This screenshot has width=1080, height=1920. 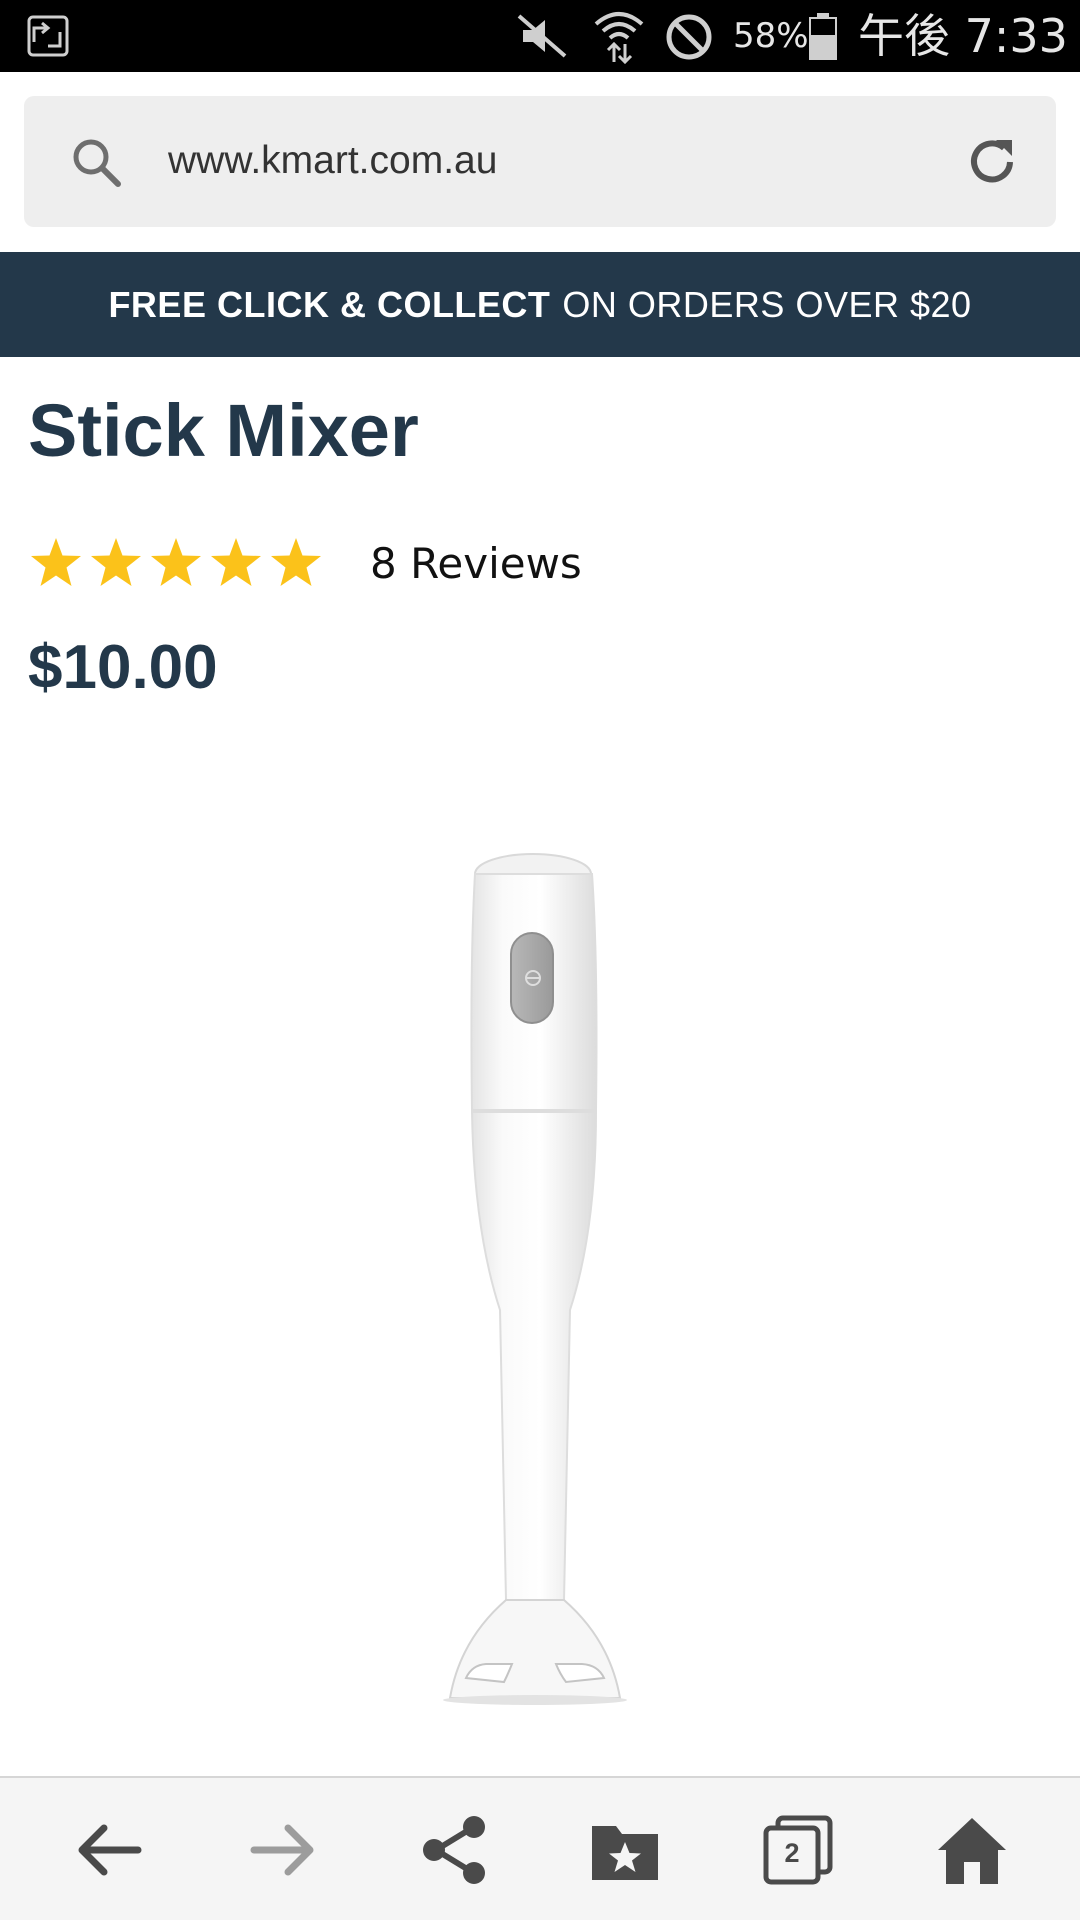 What do you see at coordinates (48, 36) in the screenshot?
I see `app-switch-icon` at bounding box center [48, 36].